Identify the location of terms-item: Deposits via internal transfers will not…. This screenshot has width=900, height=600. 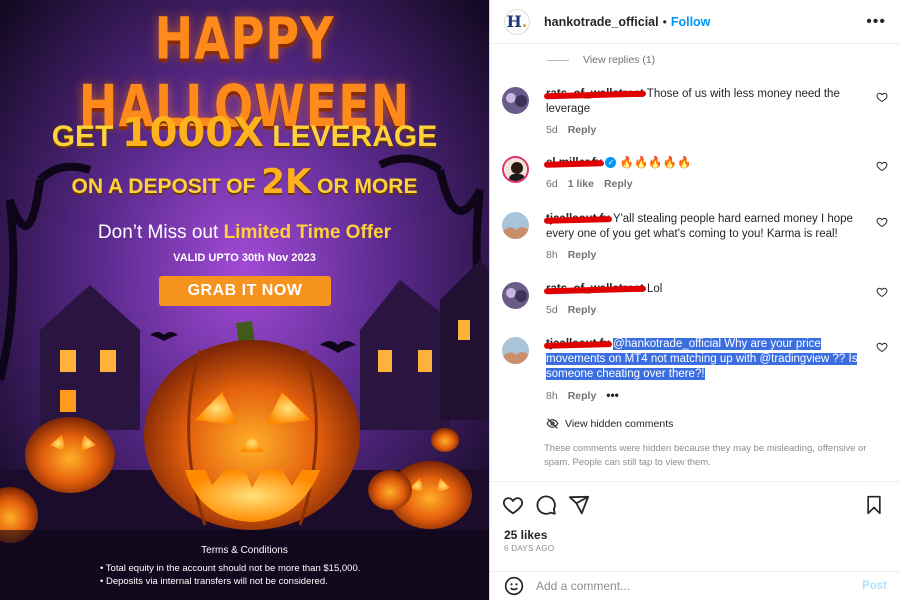
(260, 581).